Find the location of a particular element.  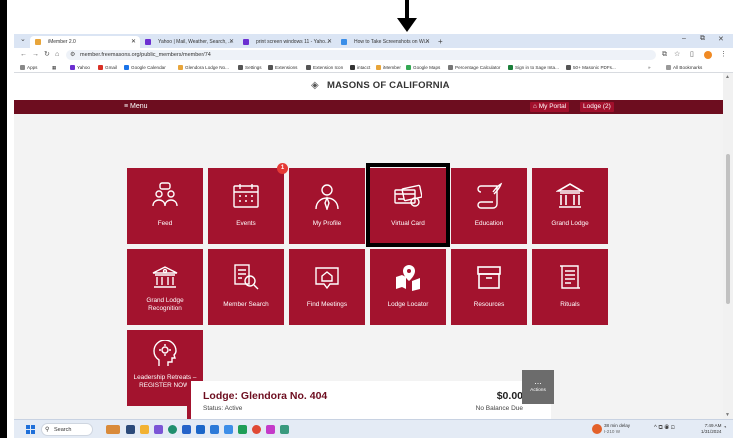

tab-print-screen: print screen windows 11 - Yaho... ✕ is located at coordinates (287, 42).